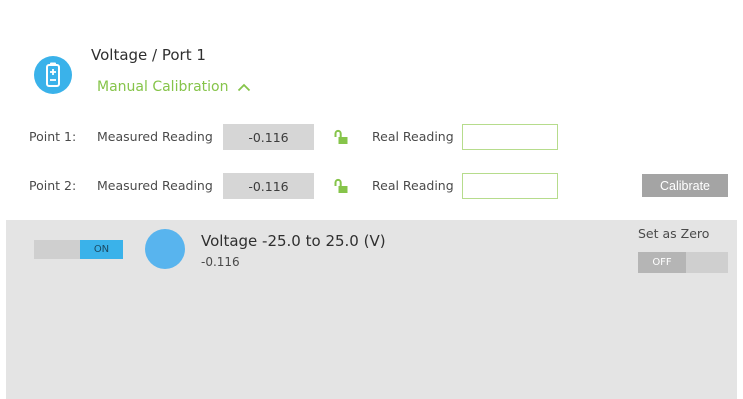 Image resolution: width=743 pixels, height=399 pixels. Describe the element at coordinates (674, 233) in the screenshot. I see `set-as-zero-label: Set as Zero` at that location.